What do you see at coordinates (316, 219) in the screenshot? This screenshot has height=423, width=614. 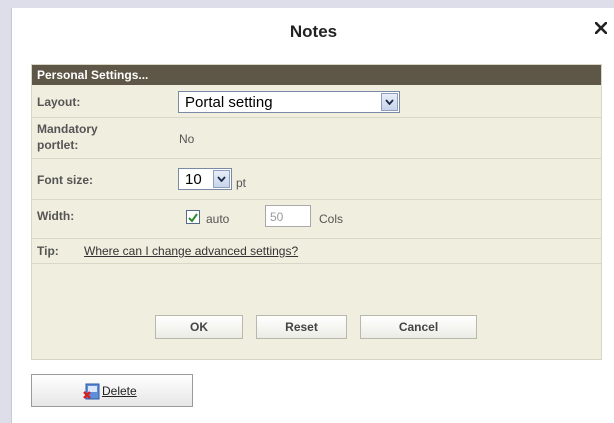 I see `width-row: Width: auto 50 Cols` at bounding box center [316, 219].